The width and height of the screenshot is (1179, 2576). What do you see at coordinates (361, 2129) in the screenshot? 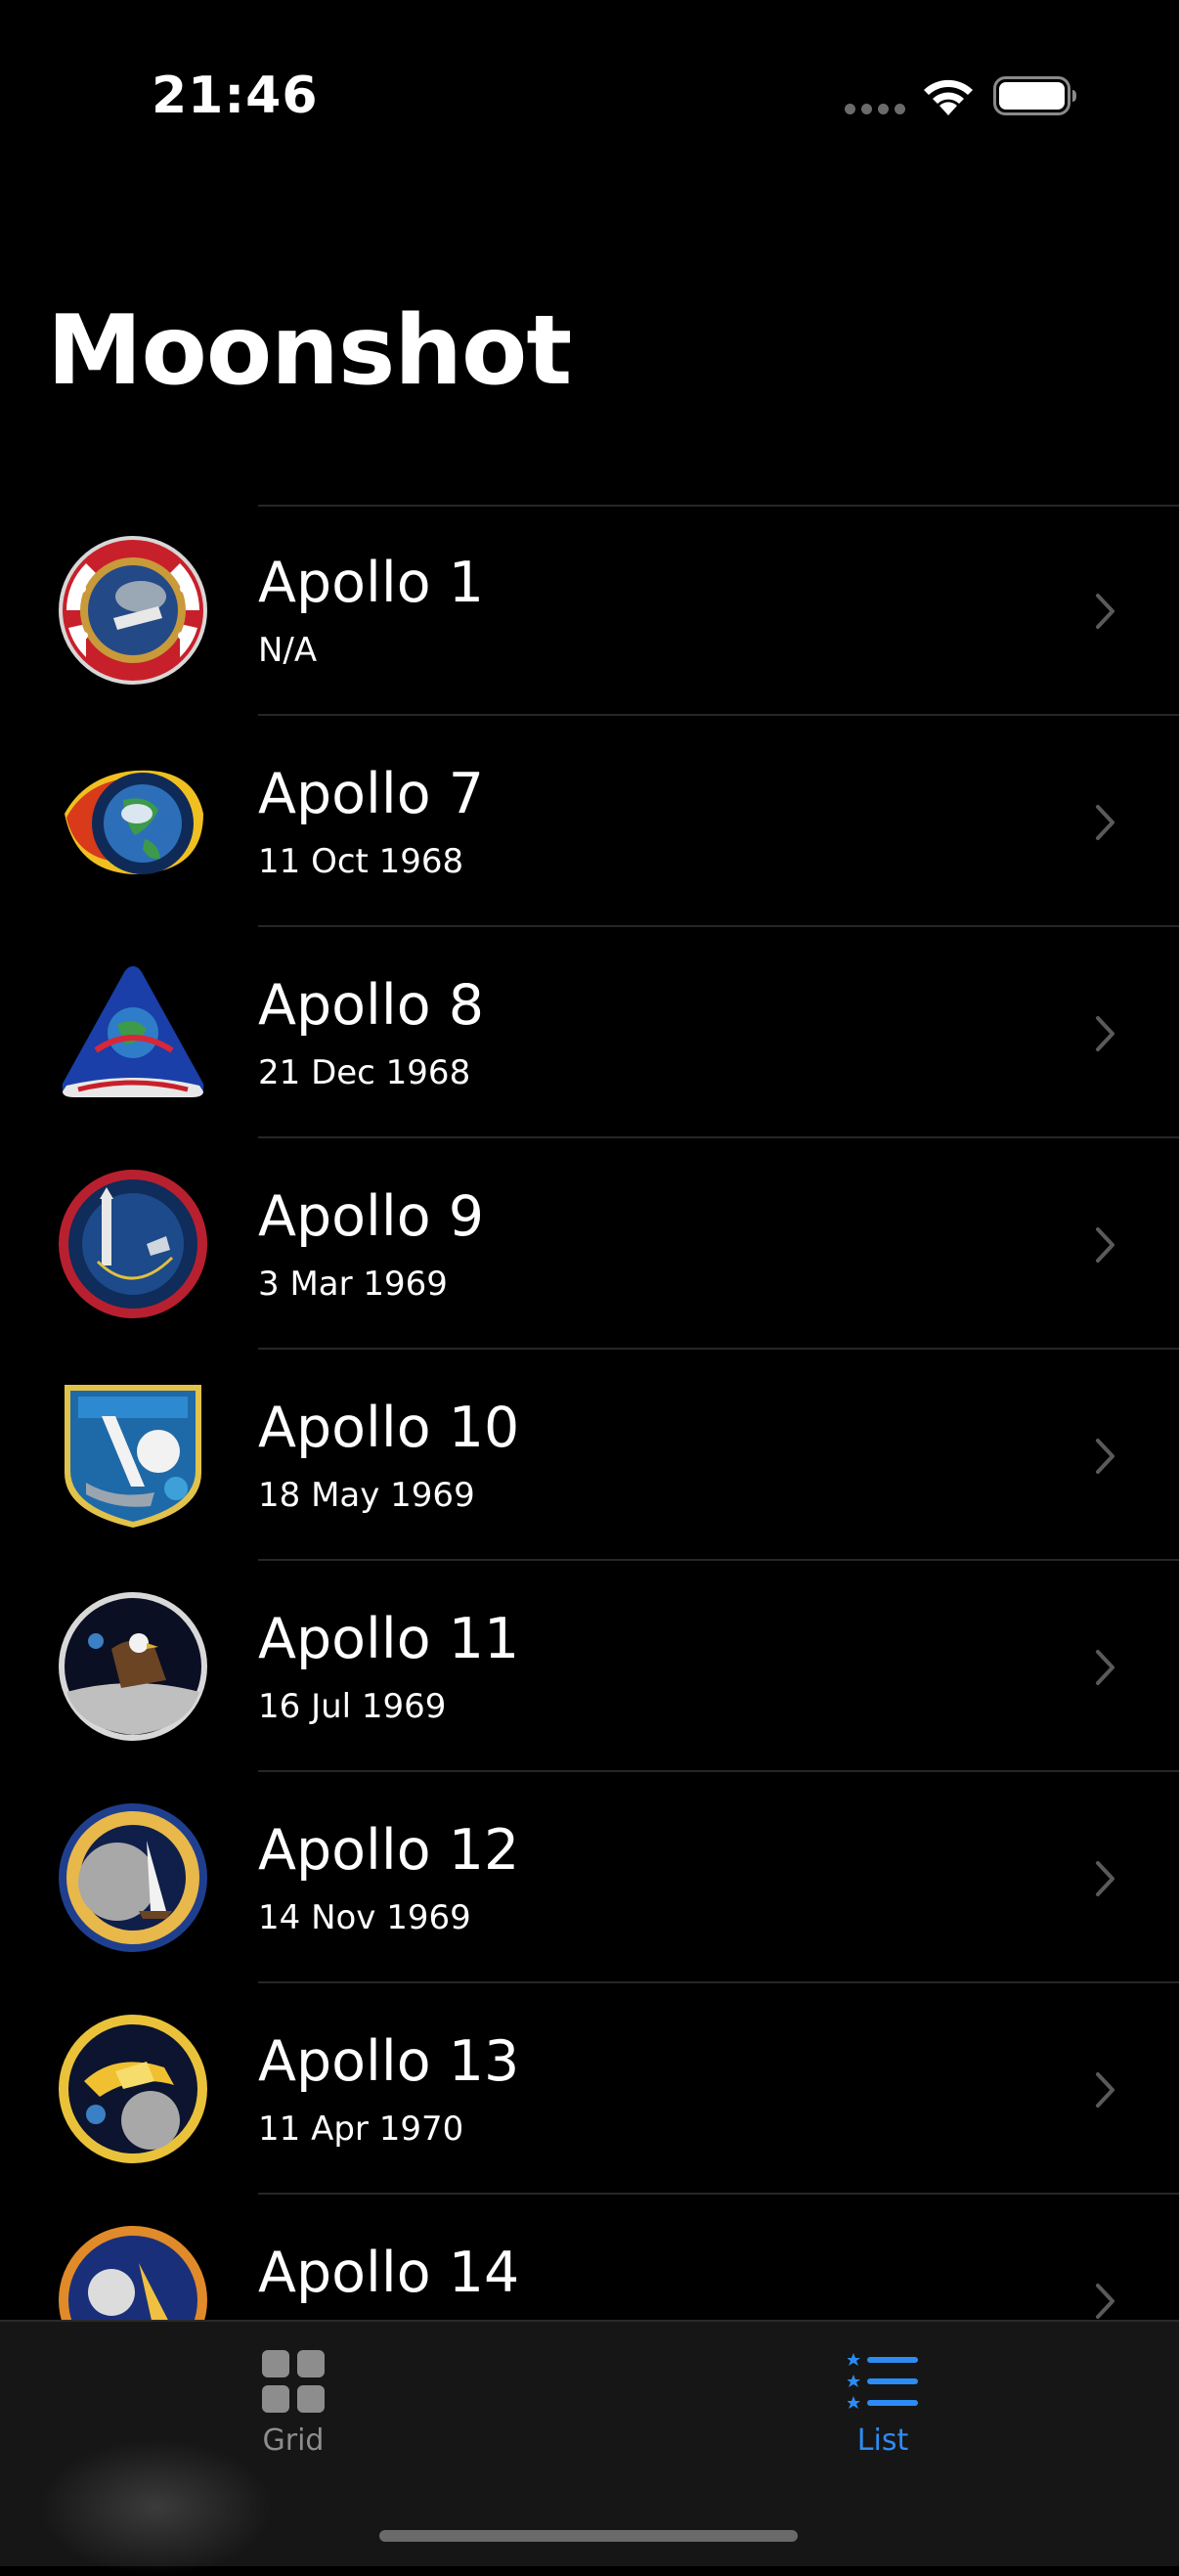
I see `mission-date: 11 Apr 1970` at bounding box center [361, 2129].